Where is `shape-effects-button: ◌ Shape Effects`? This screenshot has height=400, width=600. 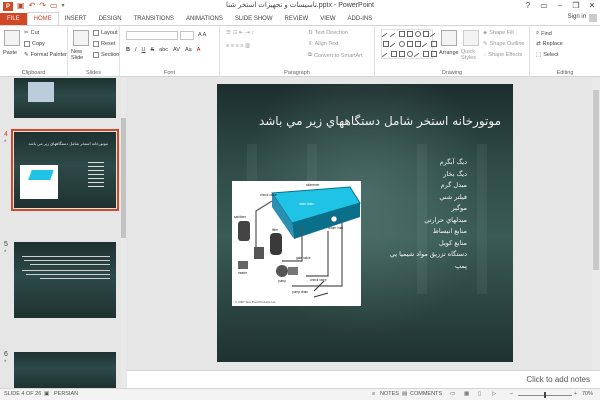 shape-effects-button: ◌ Shape Effects is located at coordinates (502, 55).